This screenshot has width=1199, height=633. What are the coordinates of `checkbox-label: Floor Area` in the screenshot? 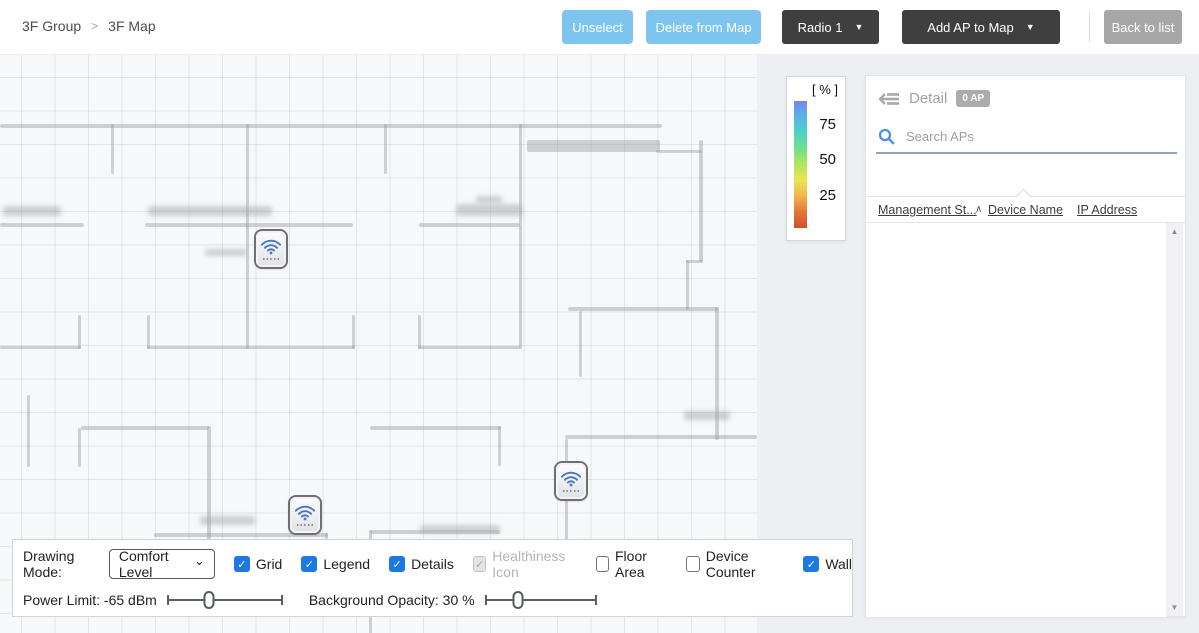 It's located at (631, 564).